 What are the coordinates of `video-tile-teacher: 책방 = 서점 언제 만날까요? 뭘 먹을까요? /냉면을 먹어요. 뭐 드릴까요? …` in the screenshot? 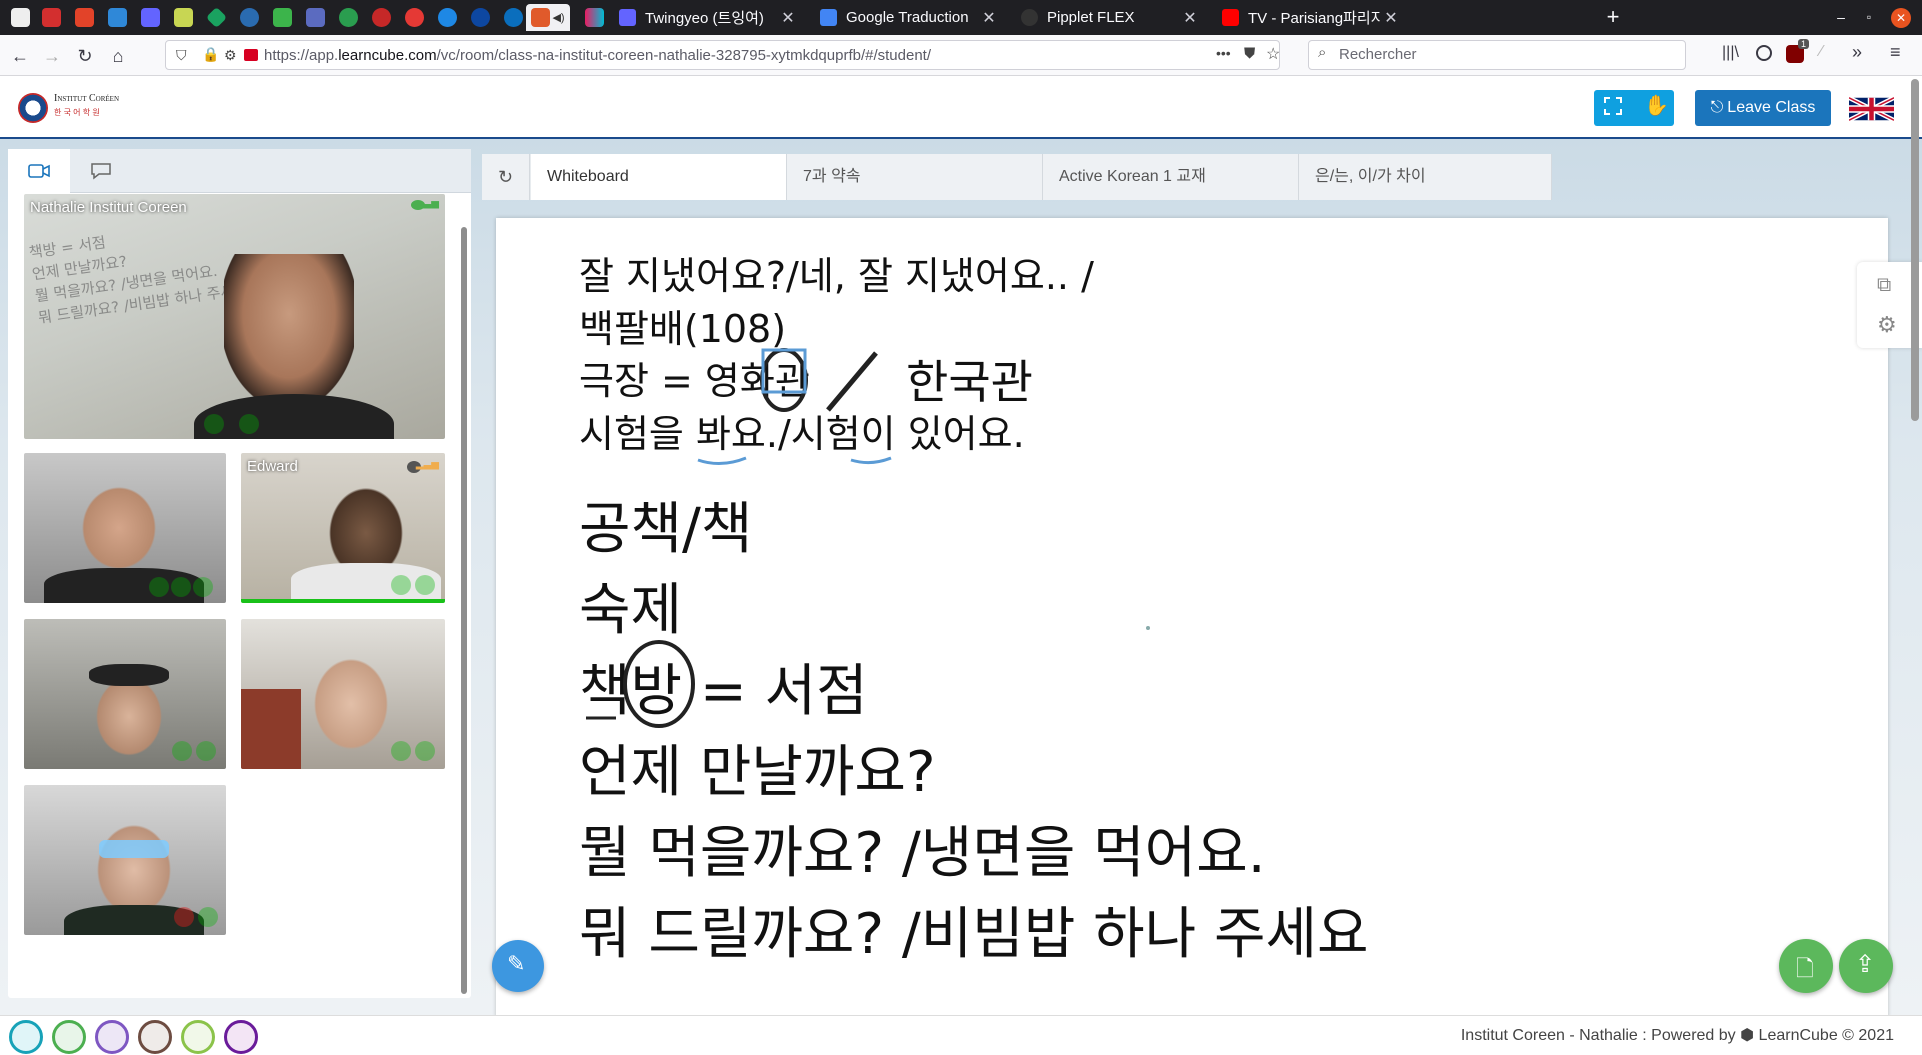 It's located at (234, 316).